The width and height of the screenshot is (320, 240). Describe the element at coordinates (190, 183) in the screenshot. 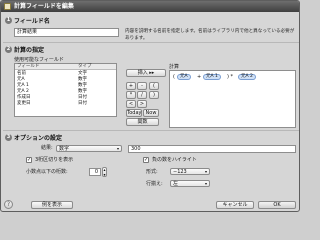

I see `alignment-select: 左 ▾` at that location.